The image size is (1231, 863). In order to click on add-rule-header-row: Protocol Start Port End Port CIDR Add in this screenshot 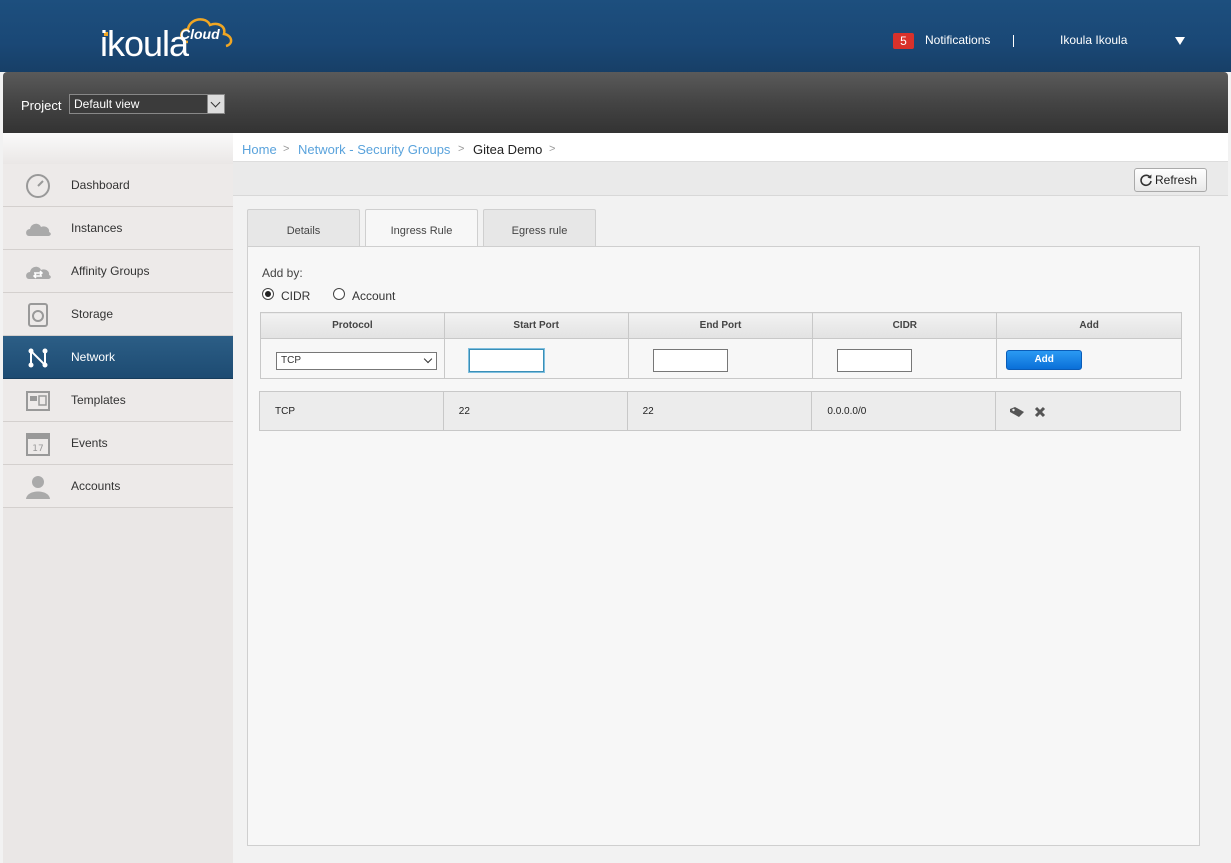, I will do `click(721, 325)`.